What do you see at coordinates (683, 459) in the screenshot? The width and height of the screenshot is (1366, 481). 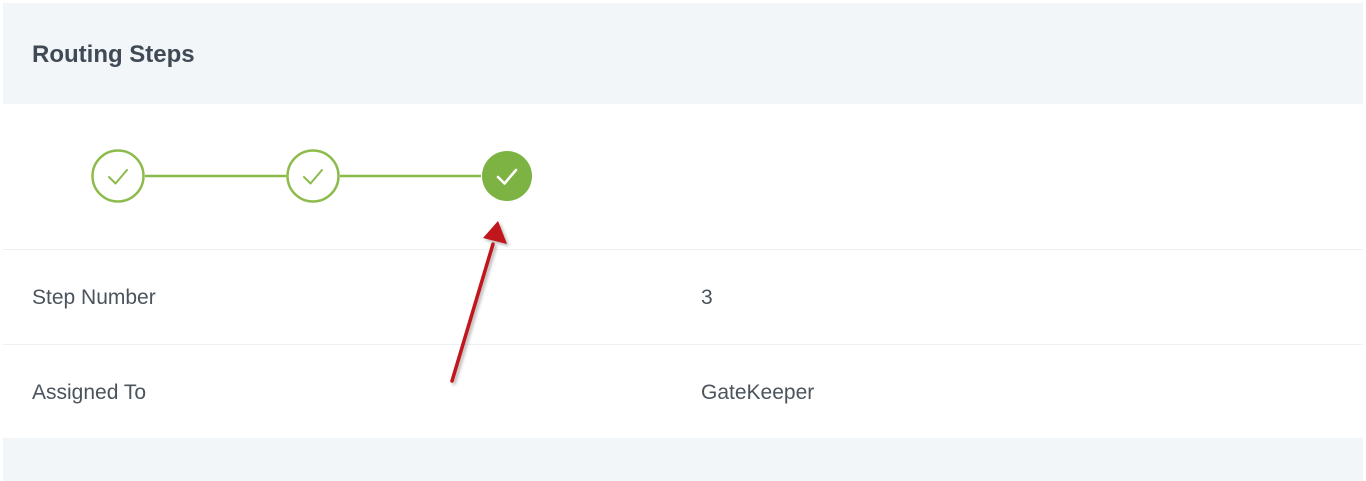 I see `panel-footer` at bounding box center [683, 459].